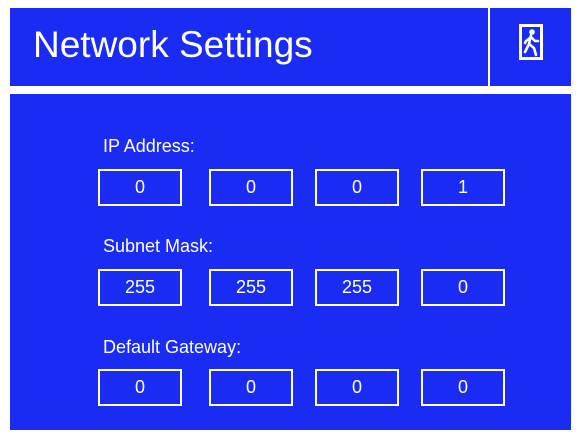 The width and height of the screenshot is (580, 439). I want to click on subnet-mask-label: Subnet Mask:, so click(158, 246).